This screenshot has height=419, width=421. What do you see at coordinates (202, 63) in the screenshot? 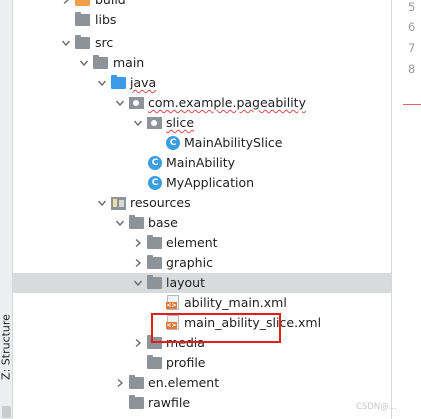
I see `tree-item-main: main` at bounding box center [202, 63].